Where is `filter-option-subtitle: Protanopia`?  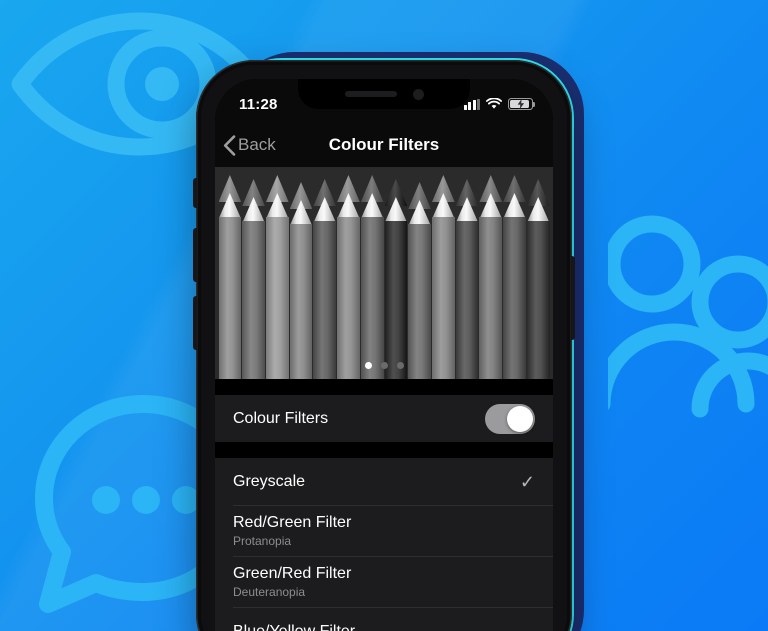
filter-option-subtitle: Protanopia is located at coordinates (262, 541).